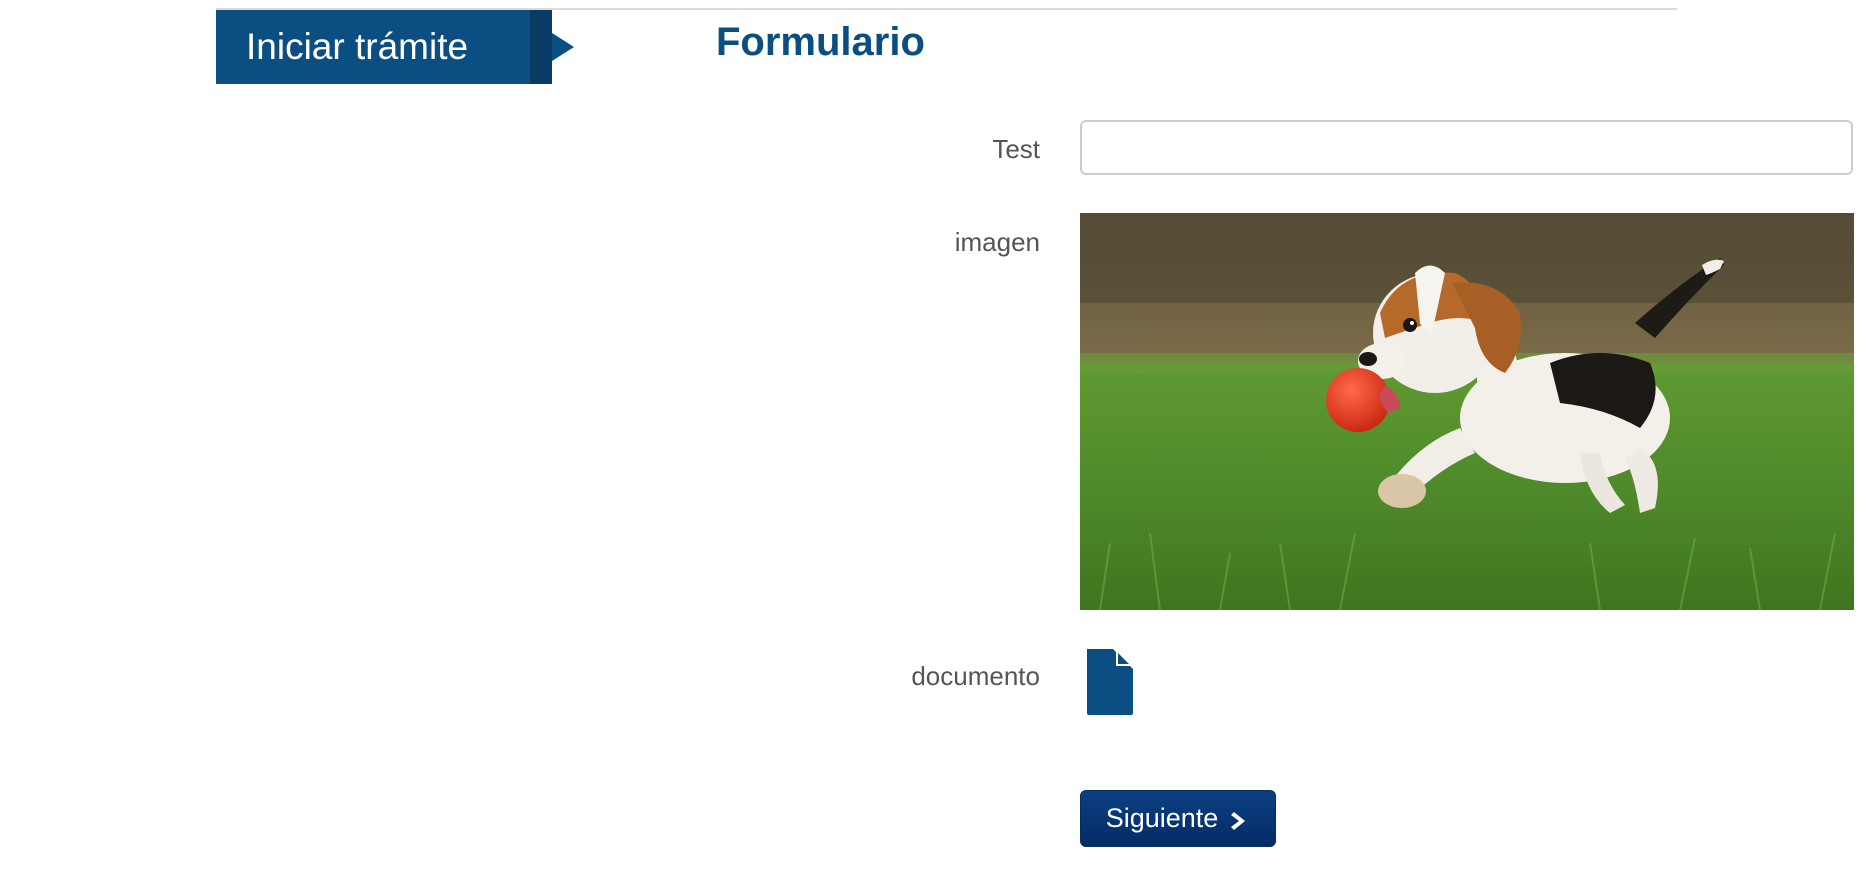 The width and height of the screenshot is (1866, 888). I want to click on test-label: Test, so click(1016, 149).